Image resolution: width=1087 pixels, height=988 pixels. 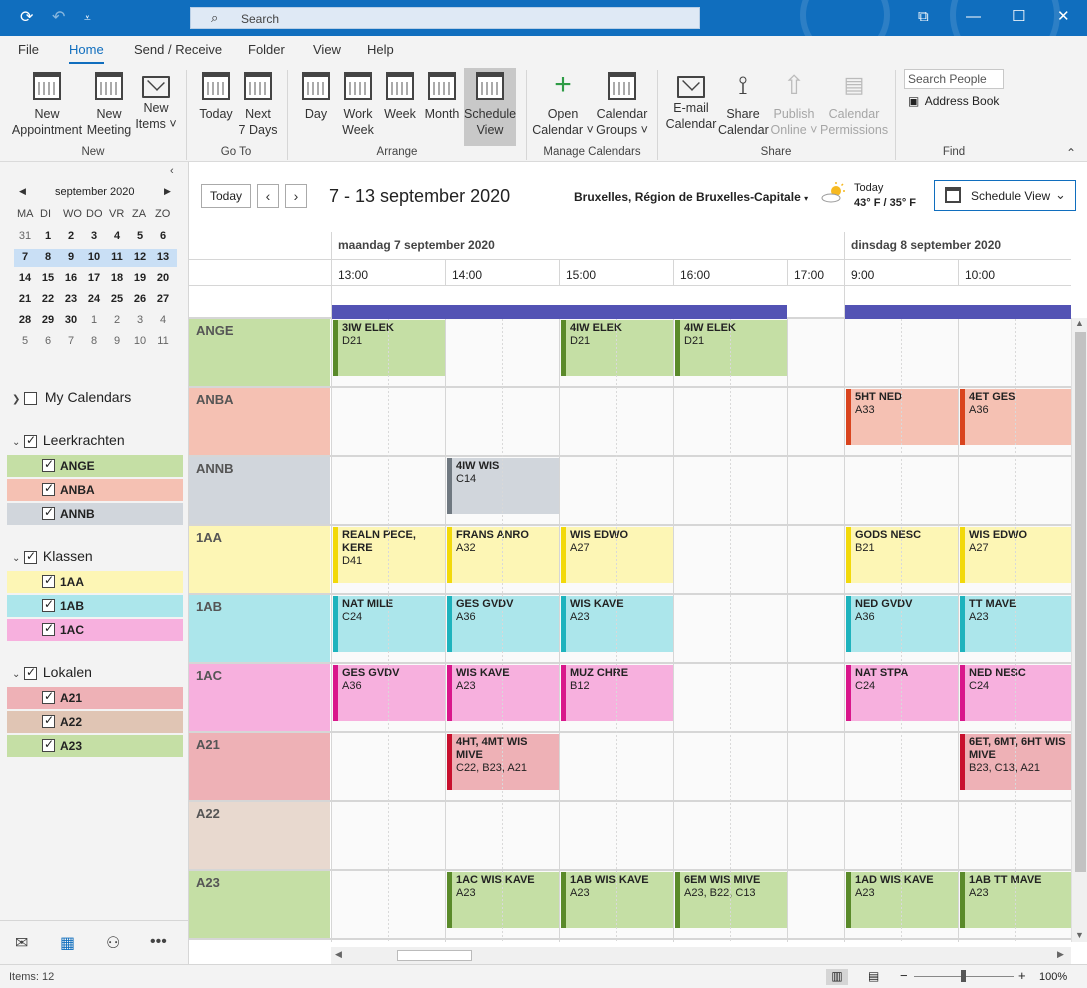 What do you see at coordinates (389, 348) in the screenshot?
I see `appointment: 3IW ELEK D21` at bounding box center [389, 348].